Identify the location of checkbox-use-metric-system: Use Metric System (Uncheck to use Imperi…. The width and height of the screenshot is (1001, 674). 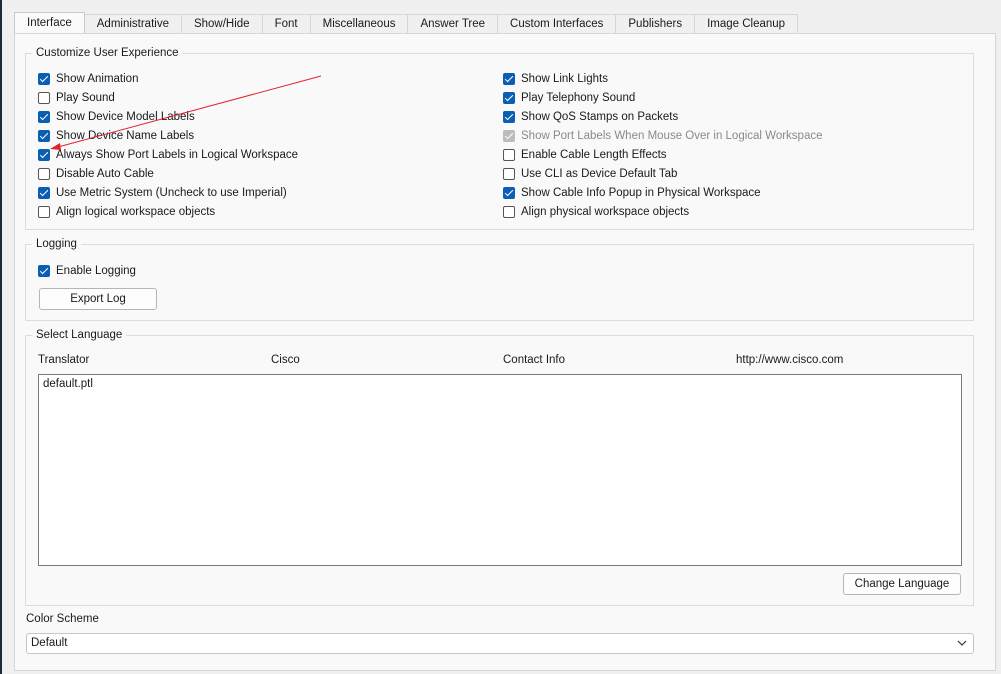
(162, 193).